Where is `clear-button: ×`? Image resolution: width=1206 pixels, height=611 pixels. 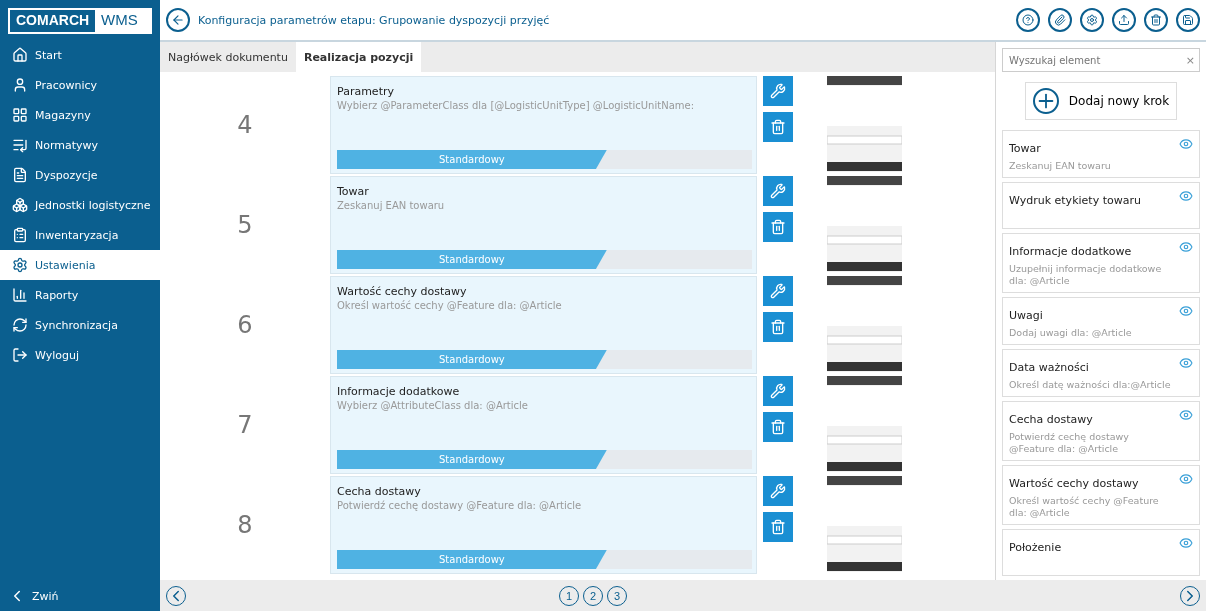
clear-button: × is located at coordinates (1190, 60).